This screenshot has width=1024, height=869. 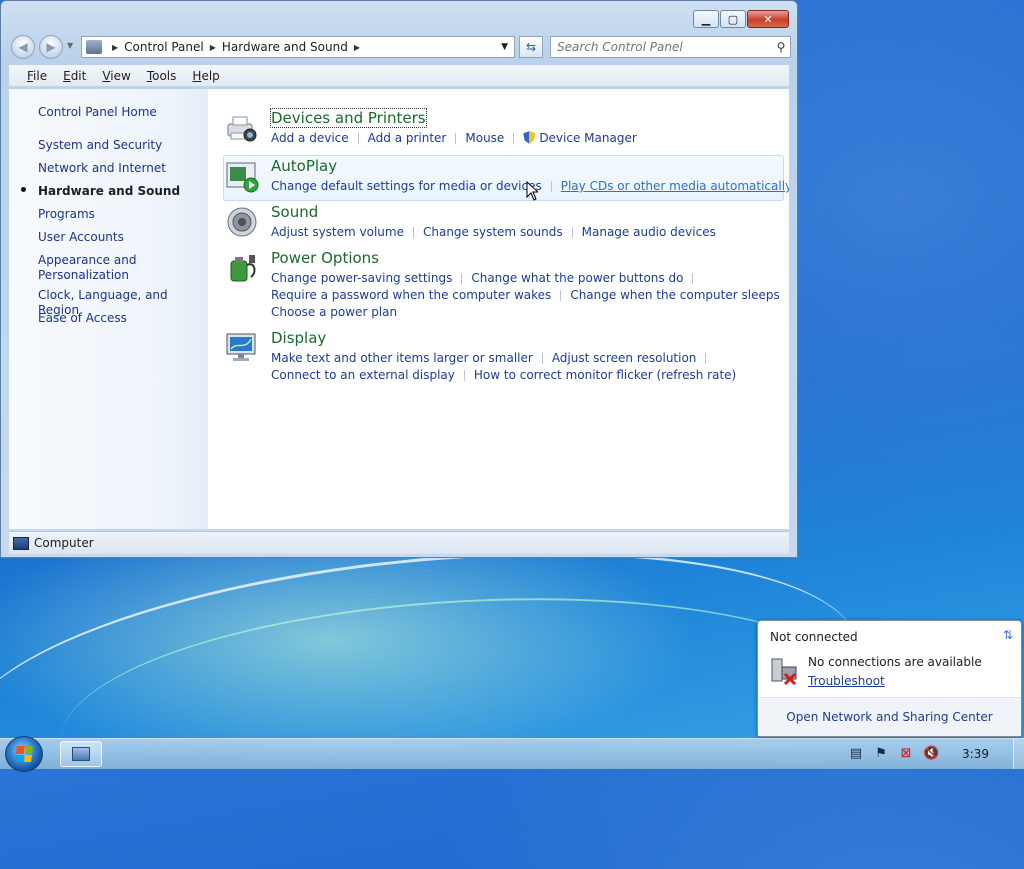 I want to click on sidebar-item-user-accounts: User Accounts, so click(x=120, y=237).